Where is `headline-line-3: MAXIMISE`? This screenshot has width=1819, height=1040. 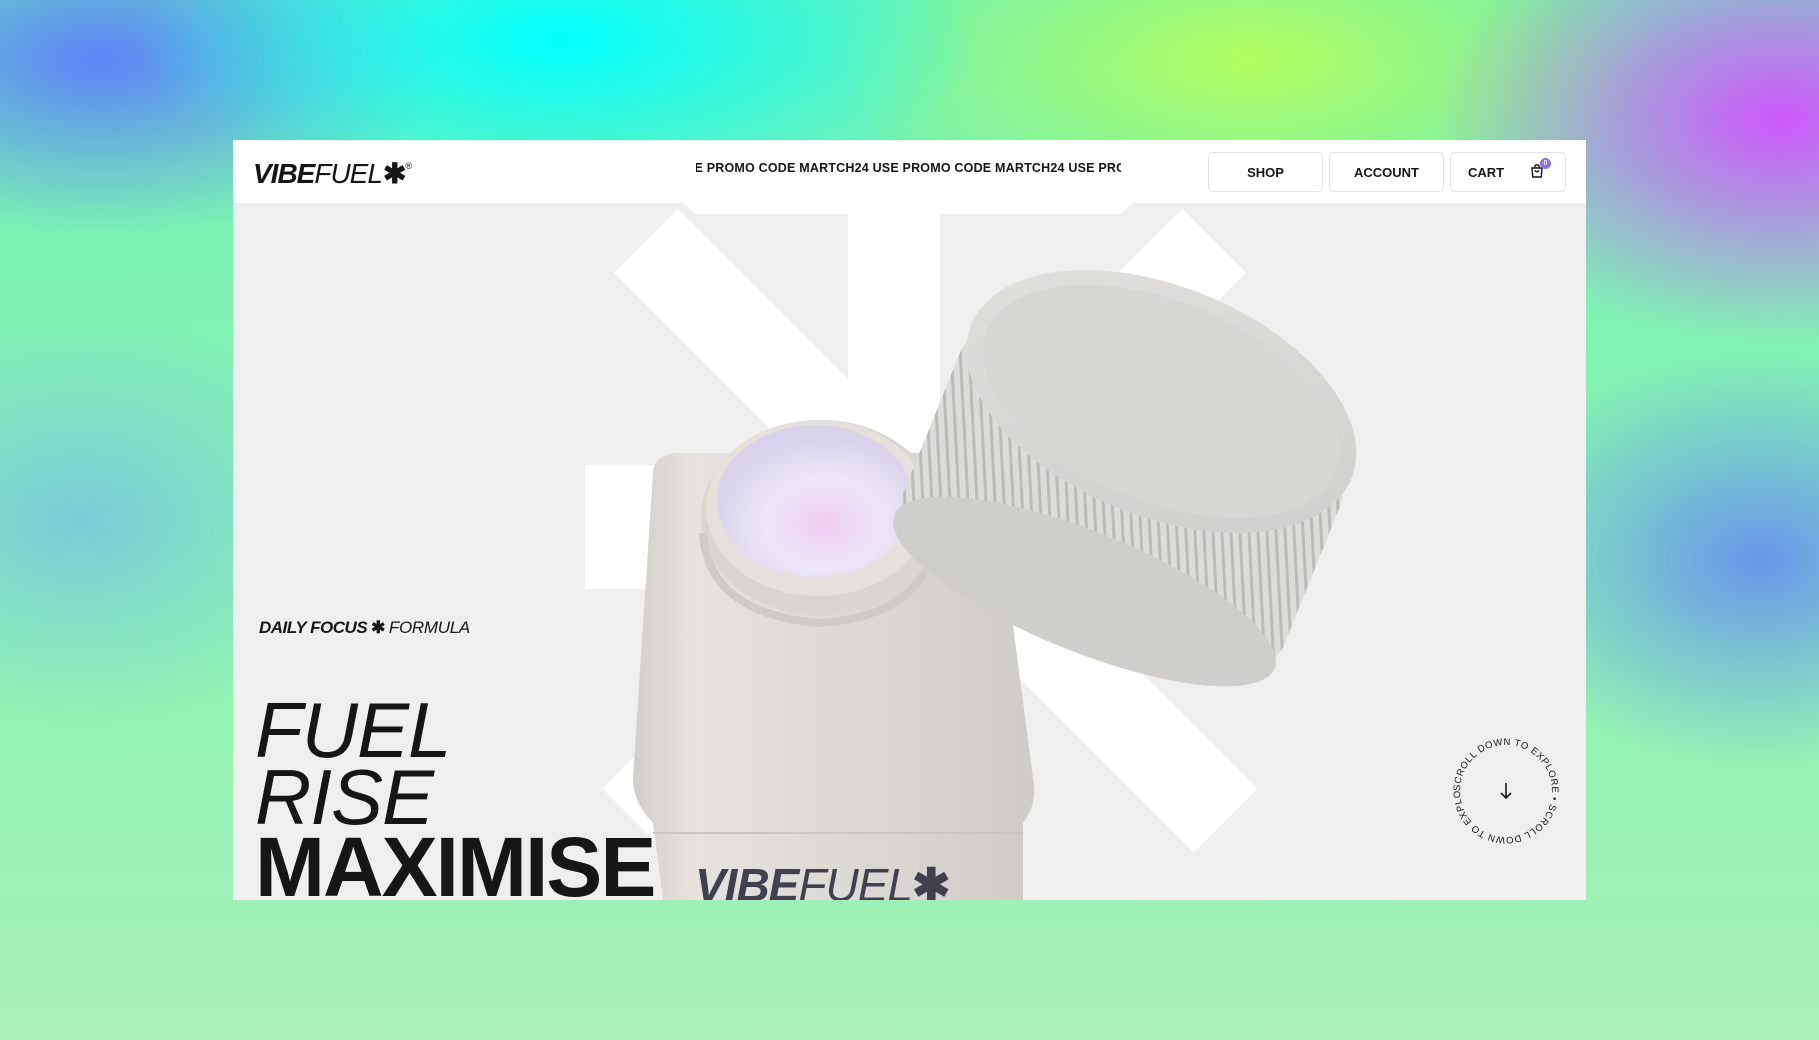
headline-line-3: MAXIMISE is located at coordinates (455, 860).